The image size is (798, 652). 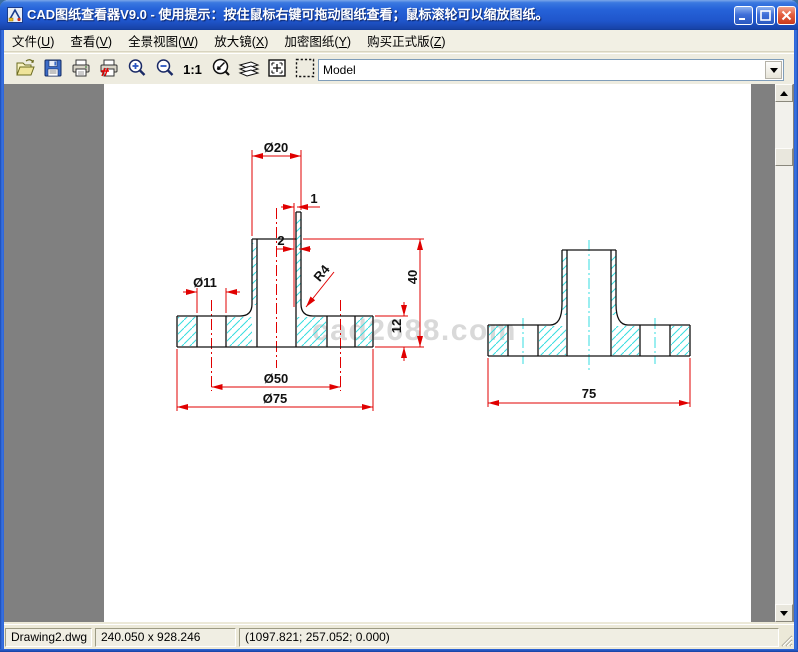 I want to click on dim-label-bolt-circle: Ø50, so click(x=276, y=378).